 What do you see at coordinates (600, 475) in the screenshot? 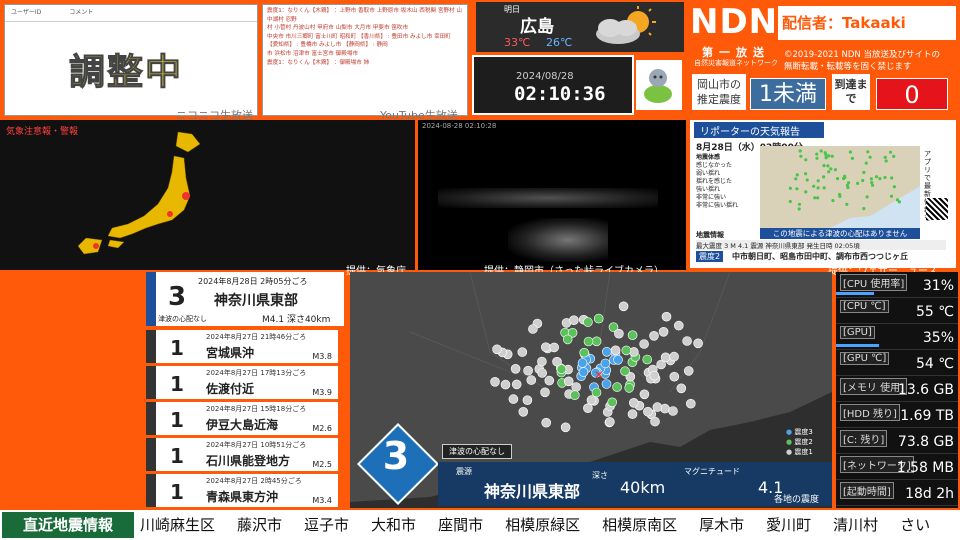
I see `depth-label: 深さ` at bounding box center [600, 475].